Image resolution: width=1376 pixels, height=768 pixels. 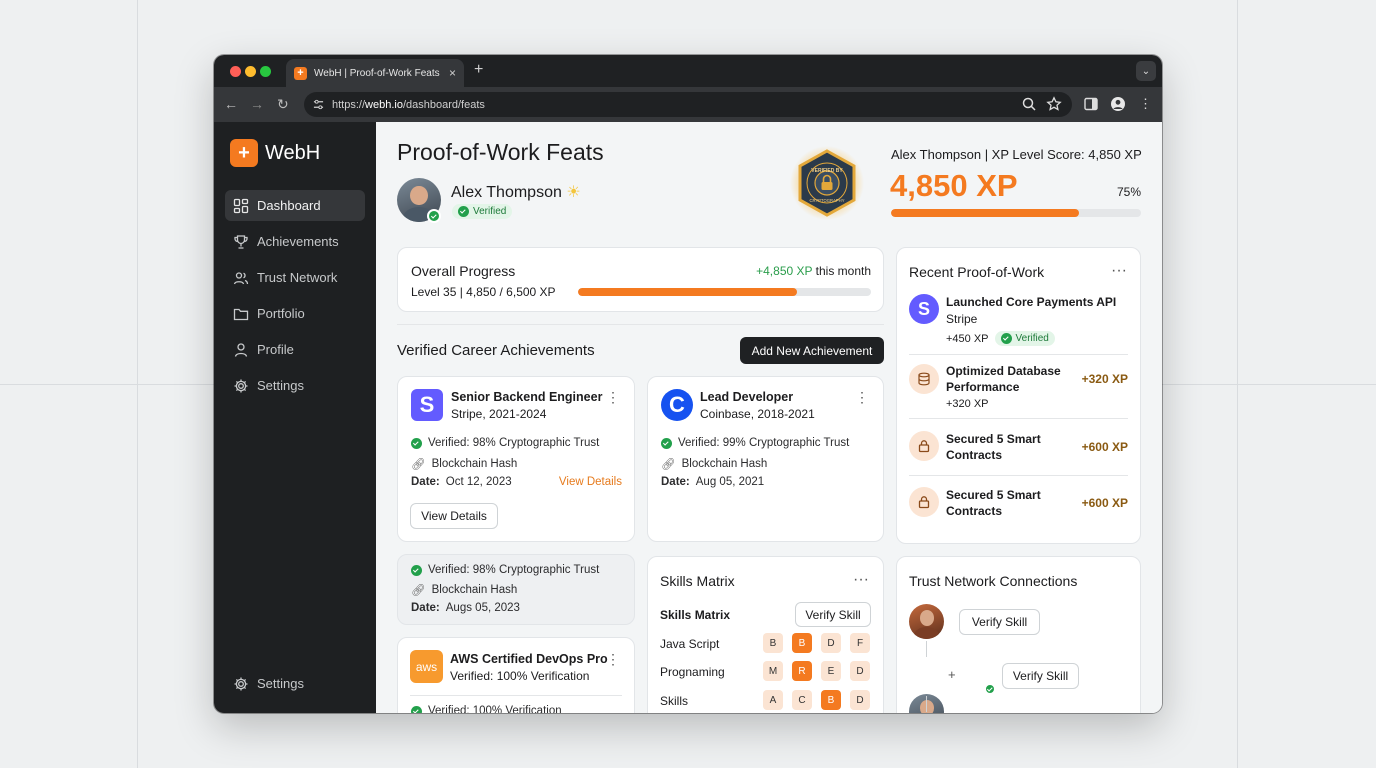 I want to click on minimize-window-button, so click(x=250, y=71).